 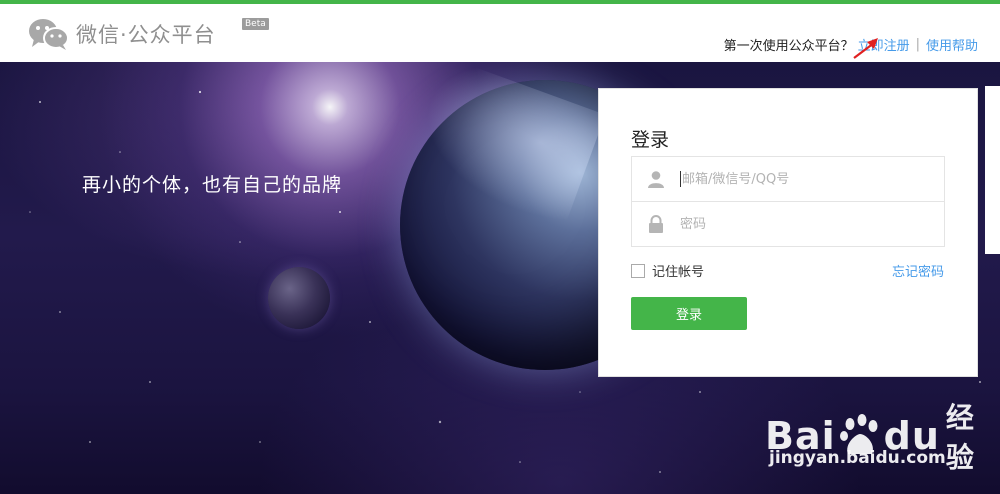 I want to click on account-input, so click(x=807, y=179).